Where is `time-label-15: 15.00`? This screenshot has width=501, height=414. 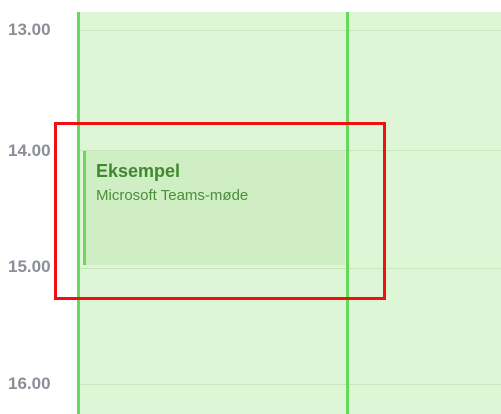 time-label-15: 15.00 is located at coordinates (29, 266).